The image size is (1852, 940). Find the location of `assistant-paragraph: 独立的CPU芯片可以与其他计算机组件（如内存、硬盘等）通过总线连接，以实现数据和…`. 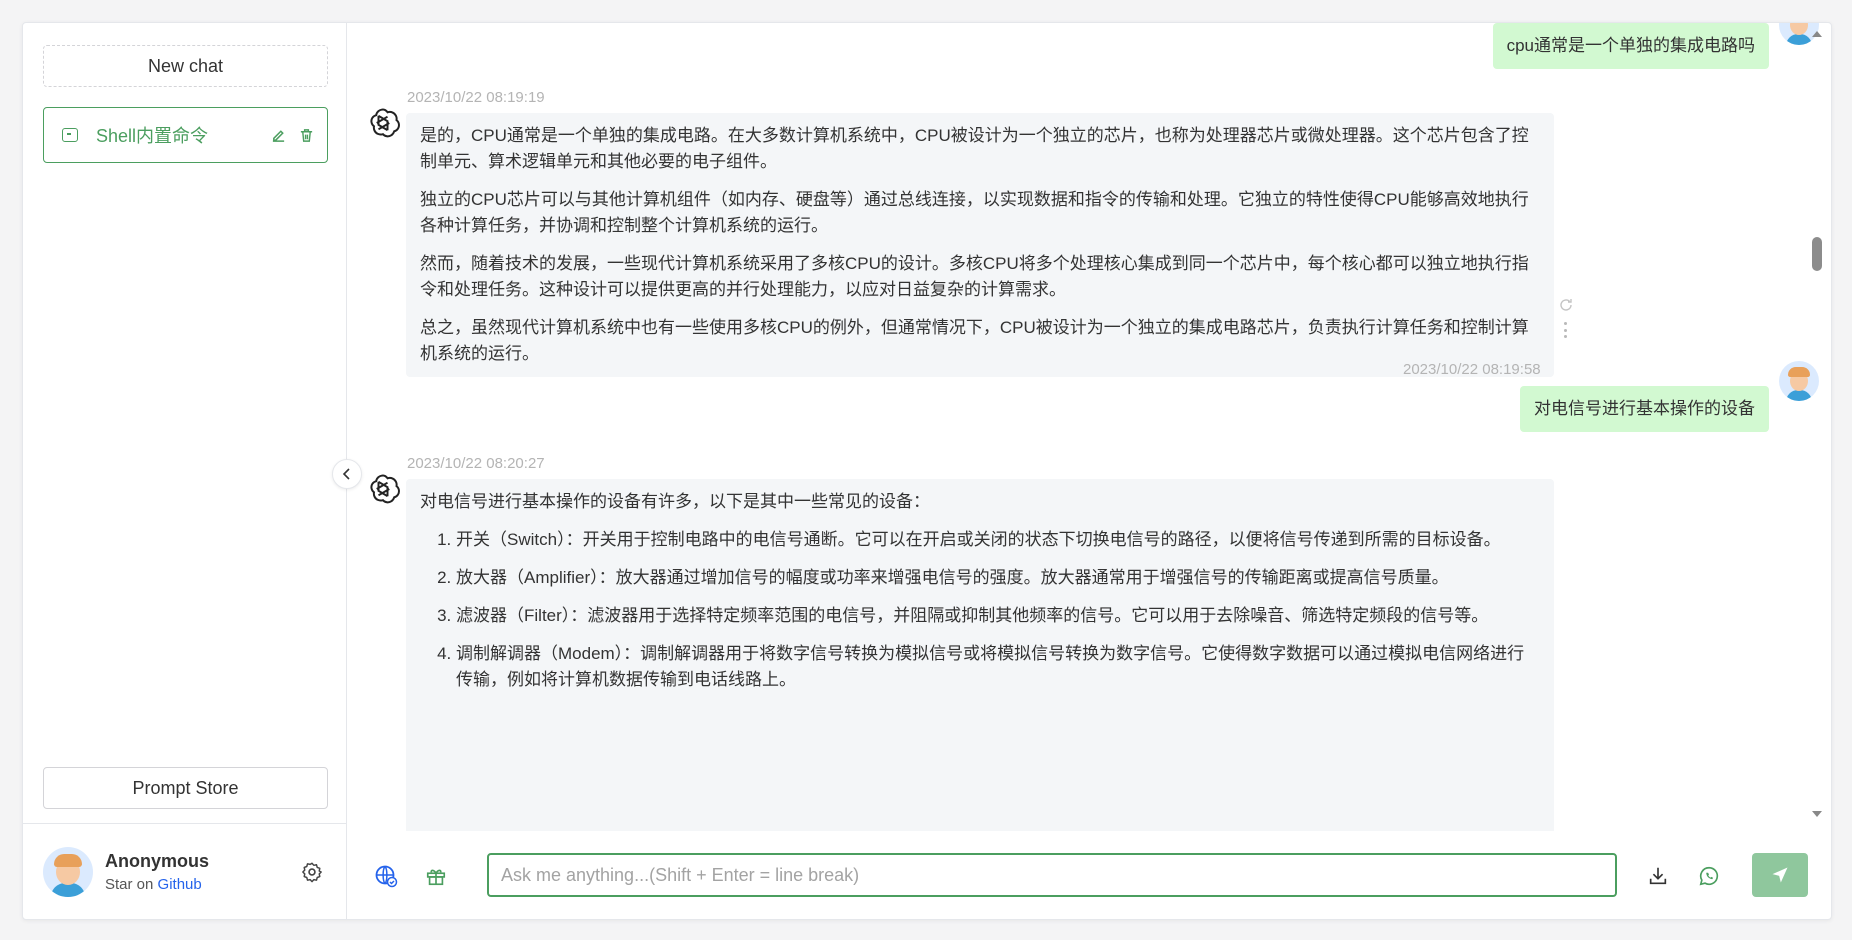

assistant-paragraph: 独立的CPU芯片可以与其他计算机组件（如内存、硬盘等）通过总线连接，以实现数据和… is located at coordinates (974, 212).